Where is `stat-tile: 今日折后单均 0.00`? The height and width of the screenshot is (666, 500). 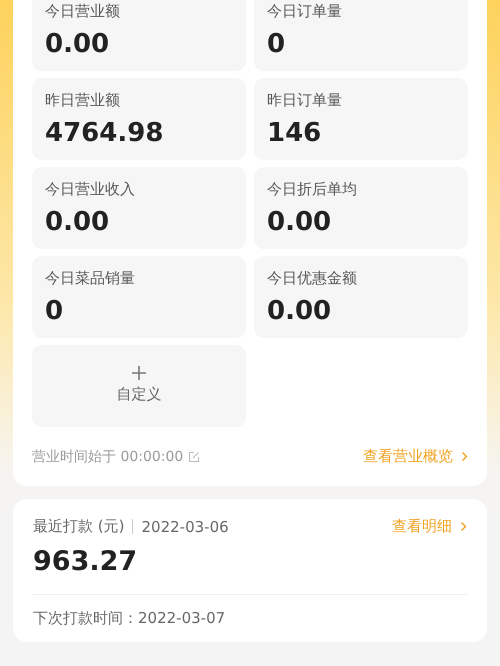
stat-tile: 今日折后单均 0.00 is located at coordinates (361, 208).